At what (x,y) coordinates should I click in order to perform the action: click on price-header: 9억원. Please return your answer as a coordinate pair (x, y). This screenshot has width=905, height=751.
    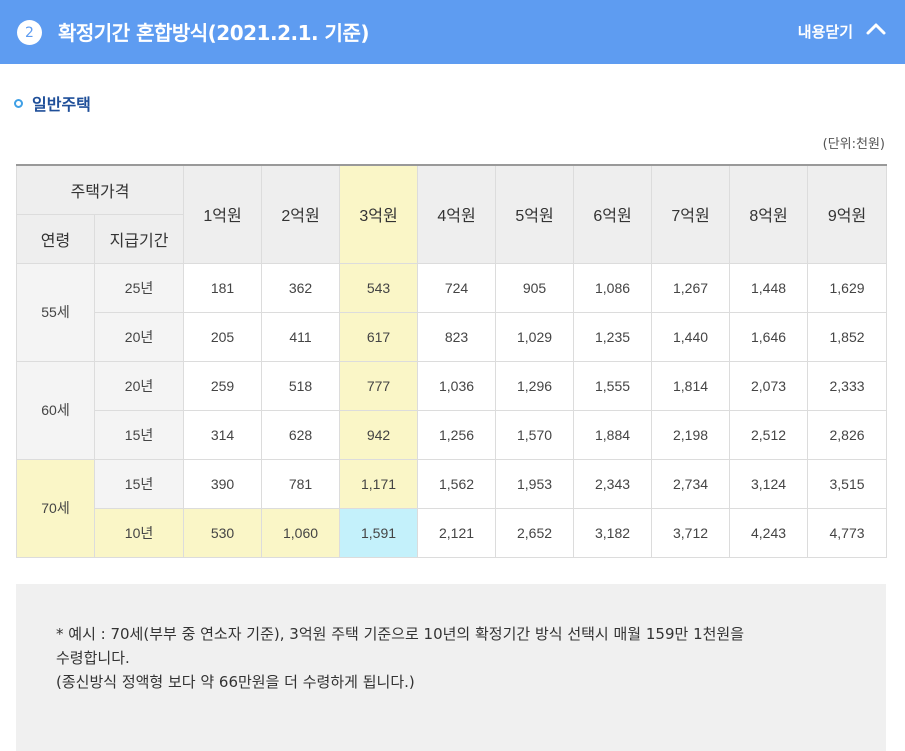
    Looking at the image, I should click on (847, 214).